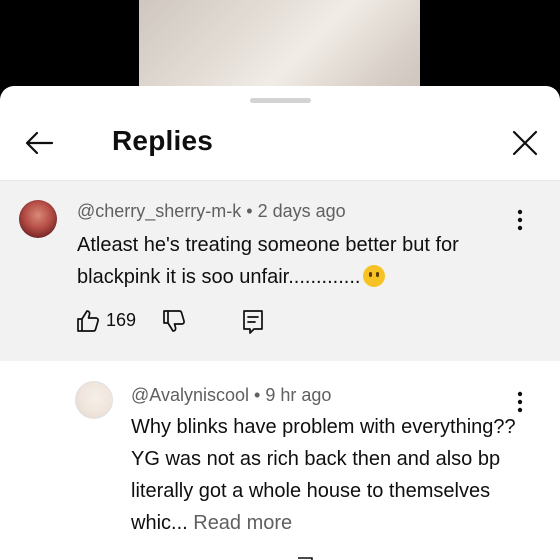 This screenshot has width=560, height=560. What do you see at coordinates (174, 321) in the screenshot?
I see `thumbs-down-icon` at bounding box center [174, 321].